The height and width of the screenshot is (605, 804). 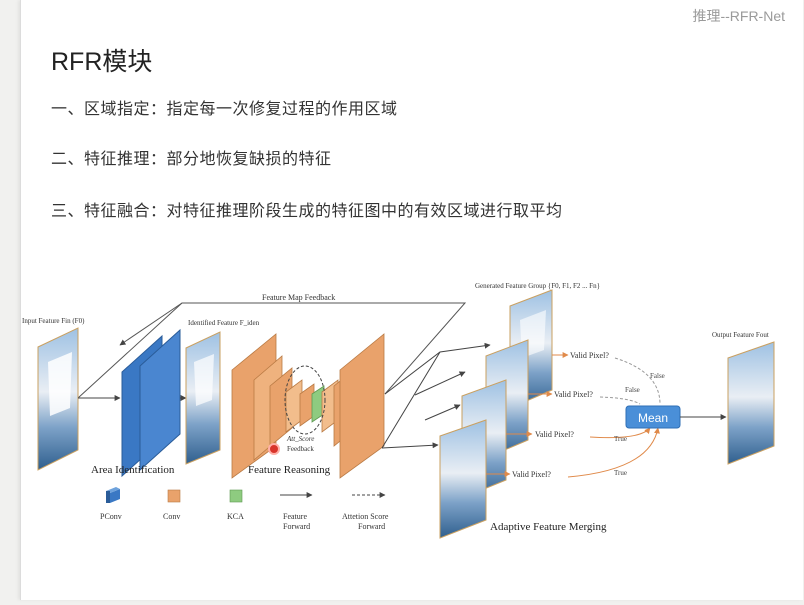 What do you see at coordinates (300, 449) in the screenshot?
I see `att-feedback-label: Feedback` at bounding box center [300, 449].